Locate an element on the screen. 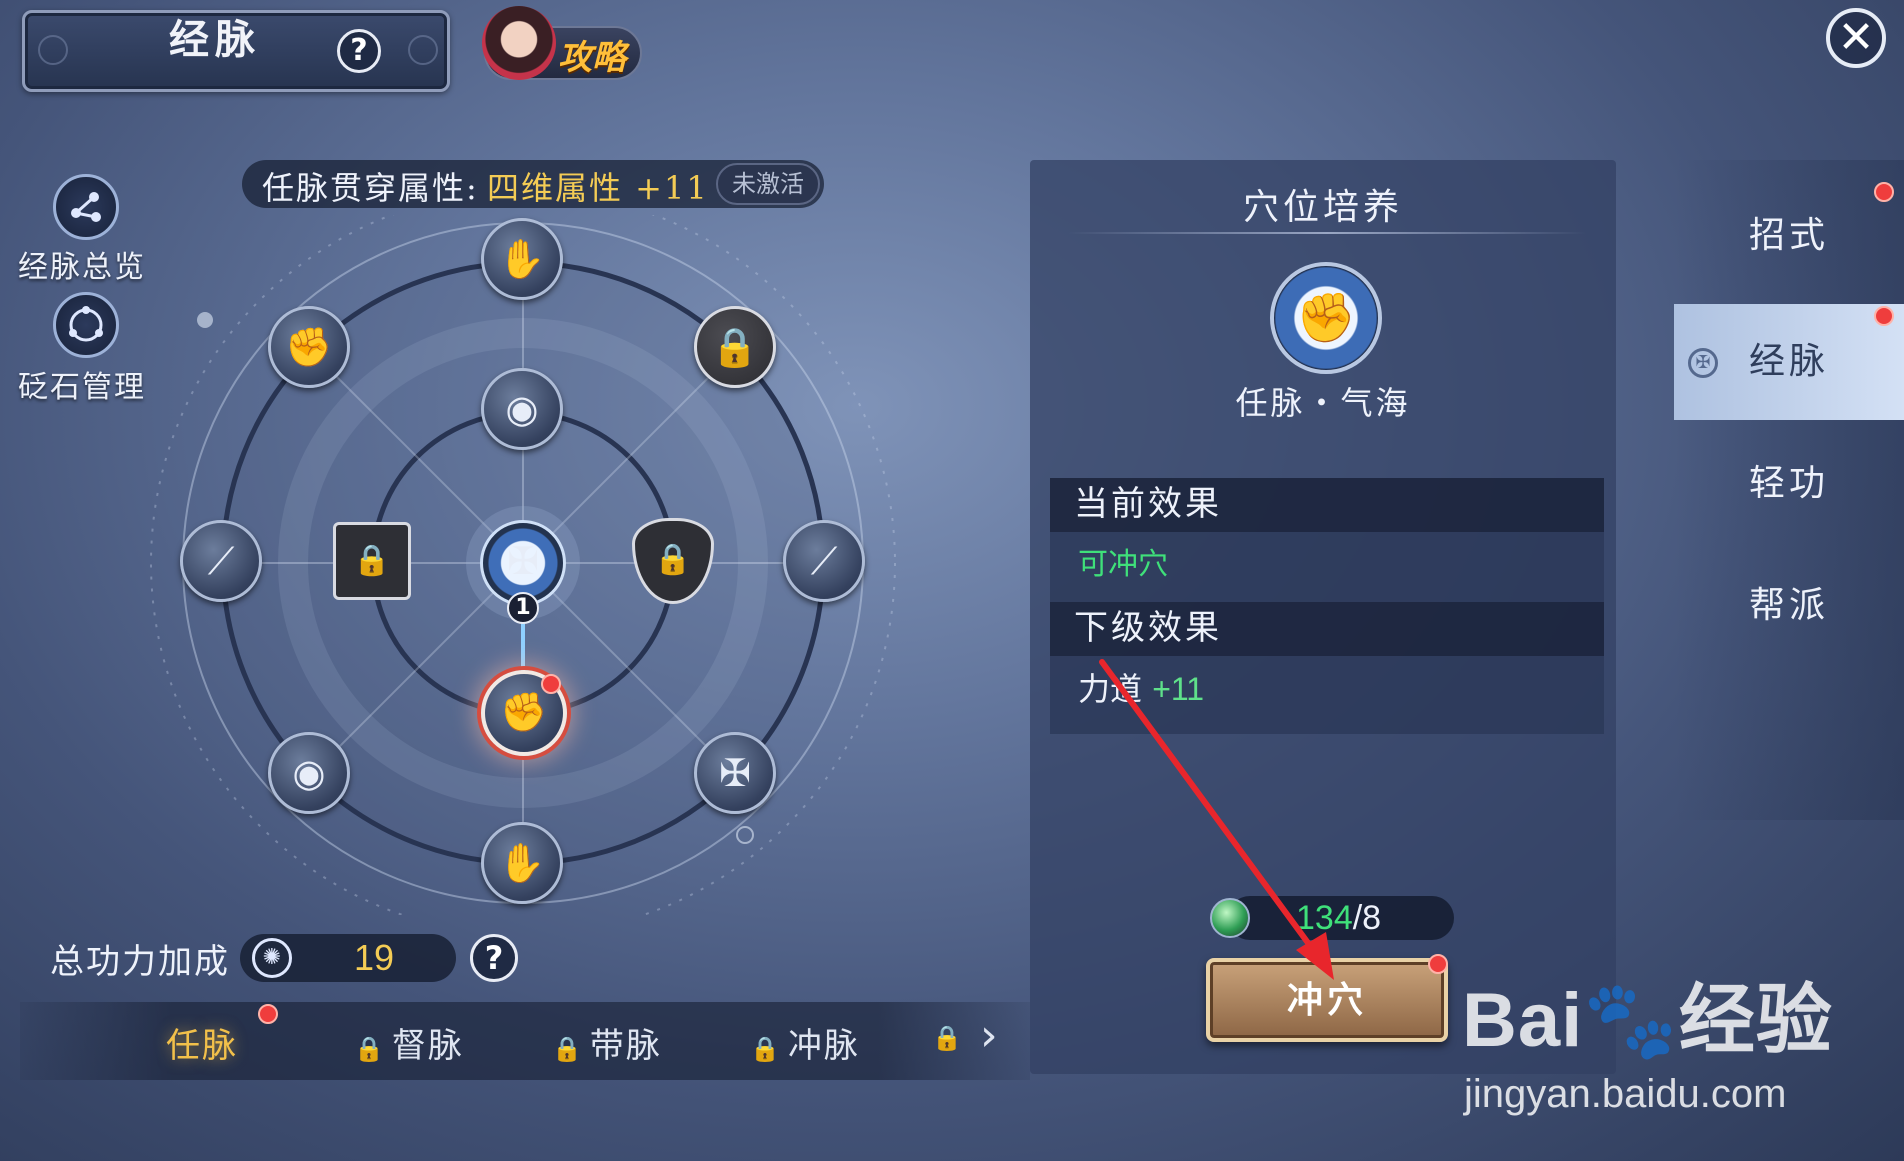 The height and width of the screenshot is (1161, 1904). panel-title: 穴位培养 is located at coordinates (1322, 207).